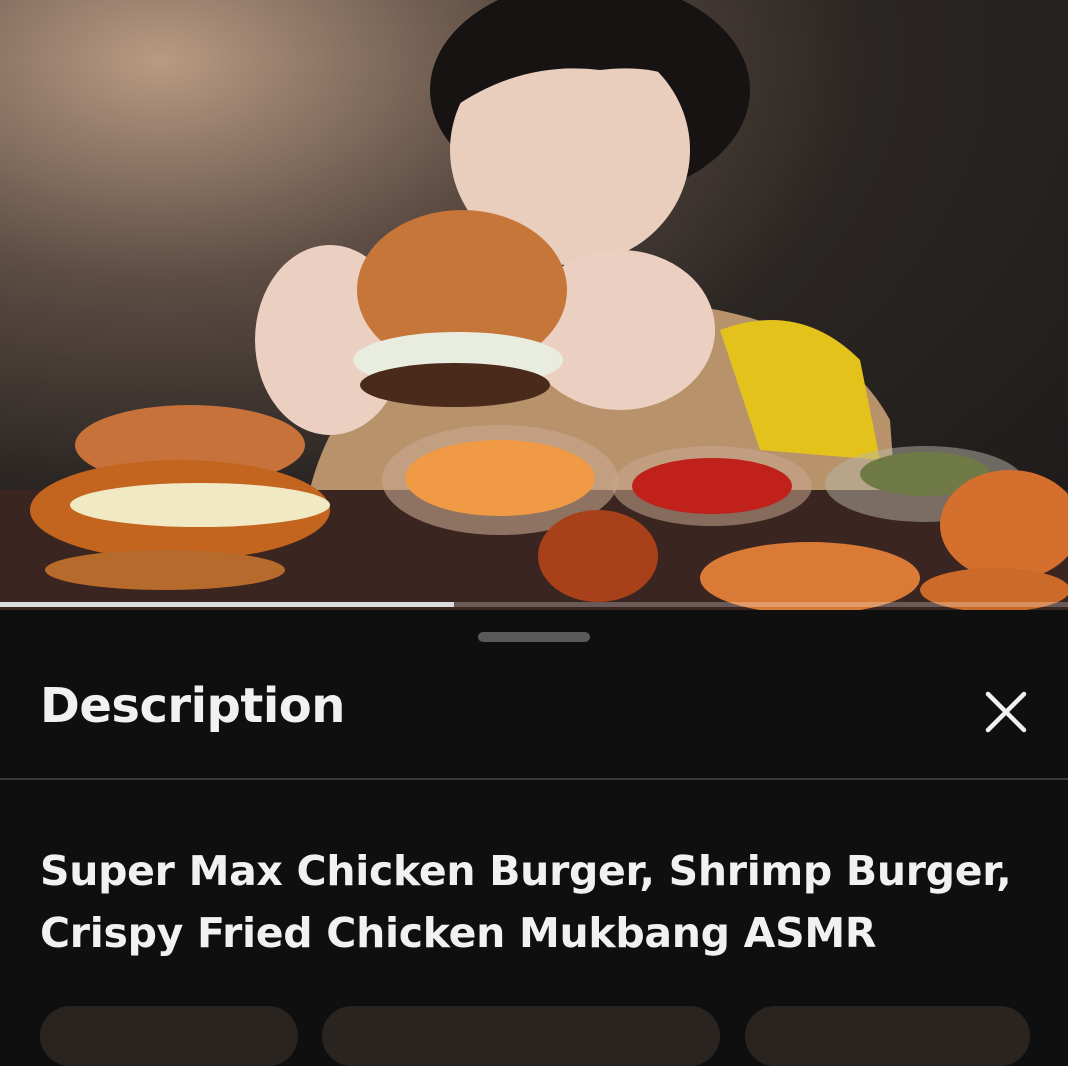 This screenshot has height=1066, width=1068. What do you see at coordinates (192, 706) in the screenshot?
I see `panel-title: Description` at bounding box center [192, 706].